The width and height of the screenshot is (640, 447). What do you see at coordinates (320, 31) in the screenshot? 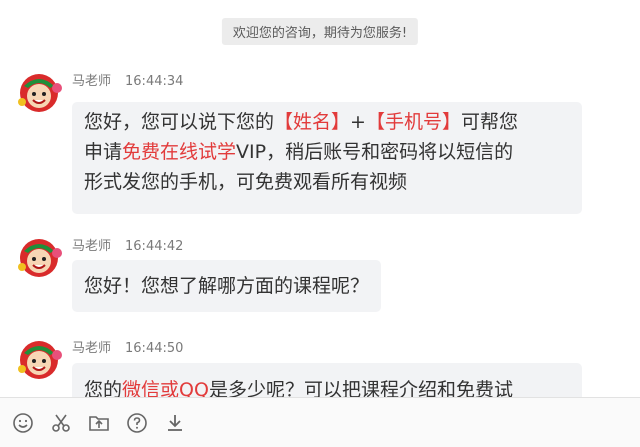
I see `welcome-notice: 欢迎您的咨询，期待为您服务!` at bounding box center [320, 31].